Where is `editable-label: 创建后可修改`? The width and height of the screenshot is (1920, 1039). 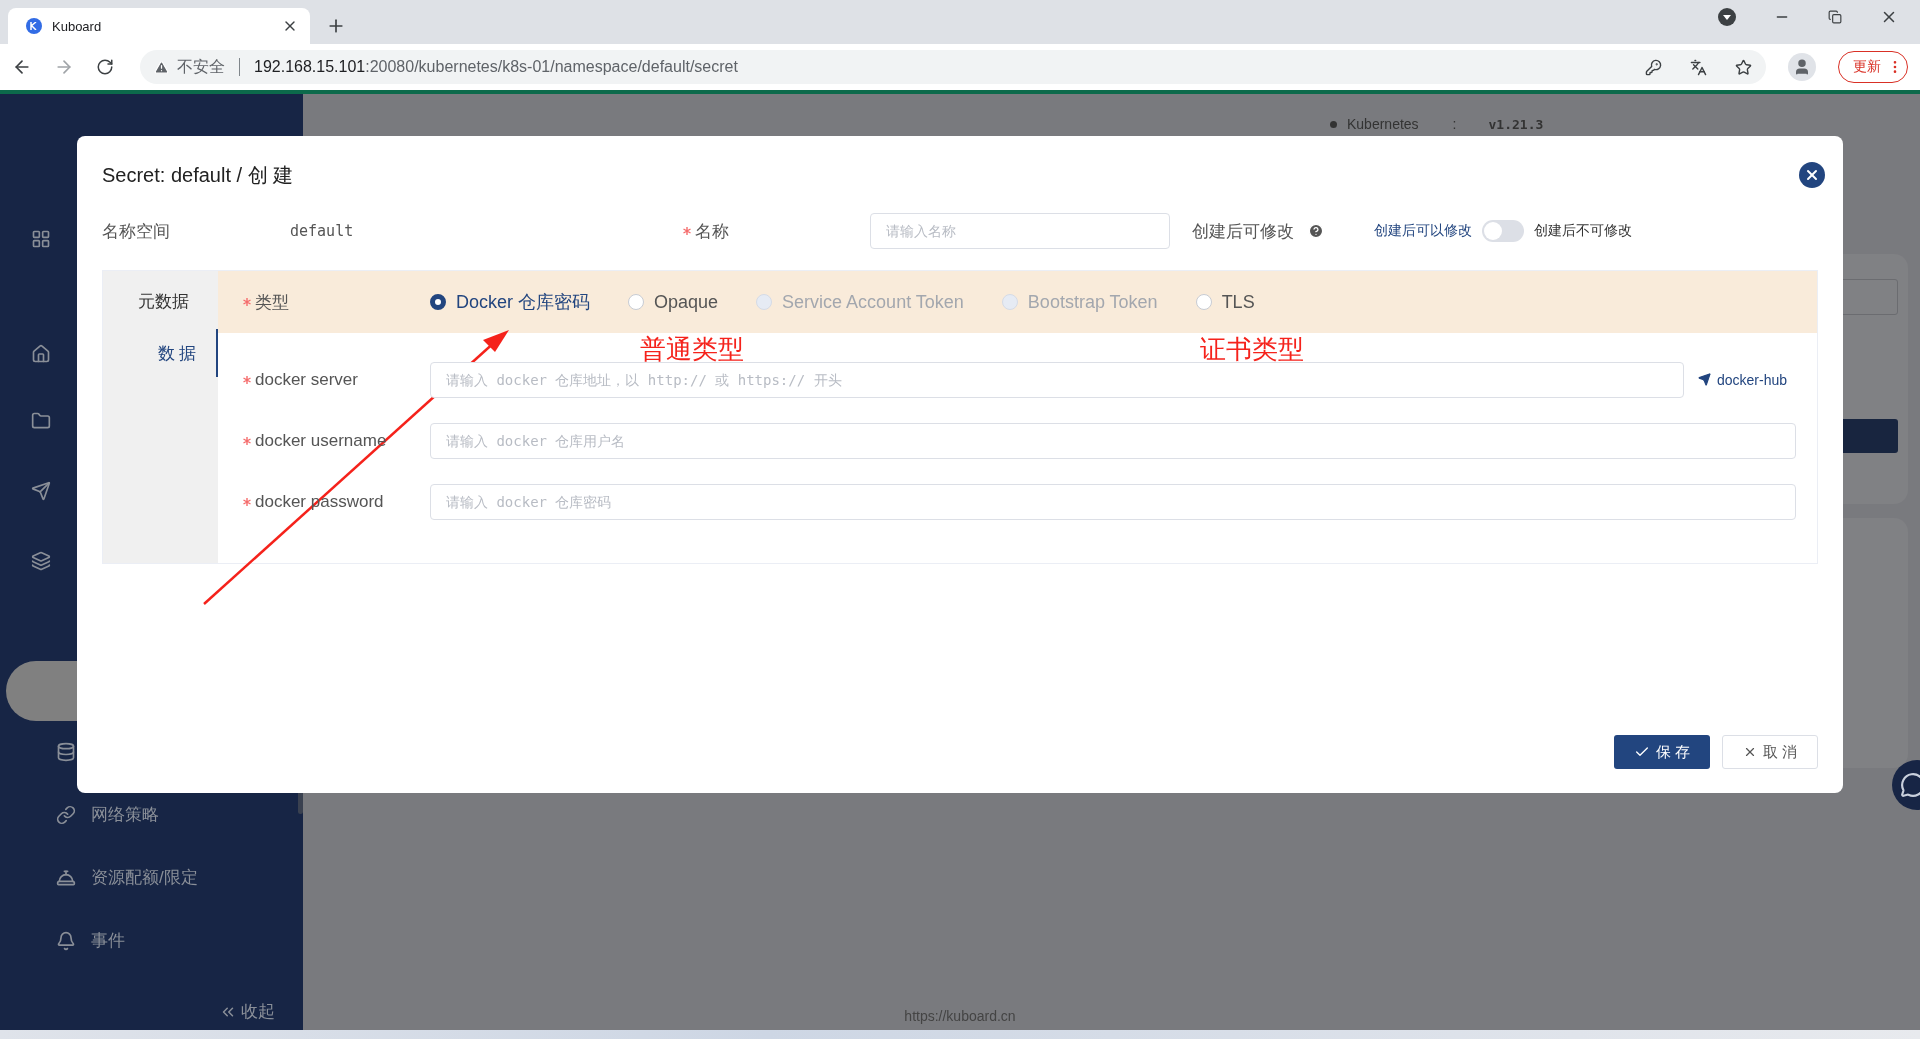
editable-label: 创建后可修改 is located at coordinates (1243, 231).